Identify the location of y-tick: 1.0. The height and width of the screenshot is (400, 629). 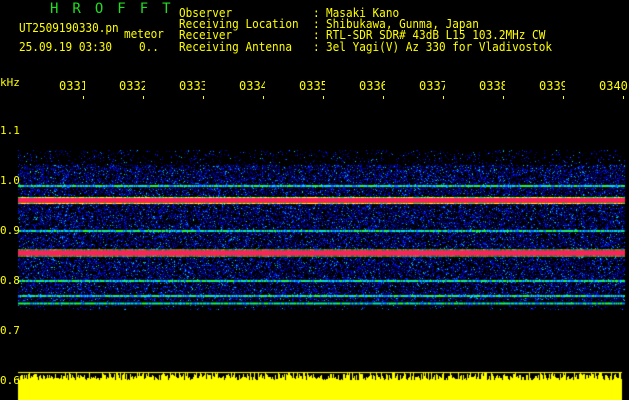
(10, 180).